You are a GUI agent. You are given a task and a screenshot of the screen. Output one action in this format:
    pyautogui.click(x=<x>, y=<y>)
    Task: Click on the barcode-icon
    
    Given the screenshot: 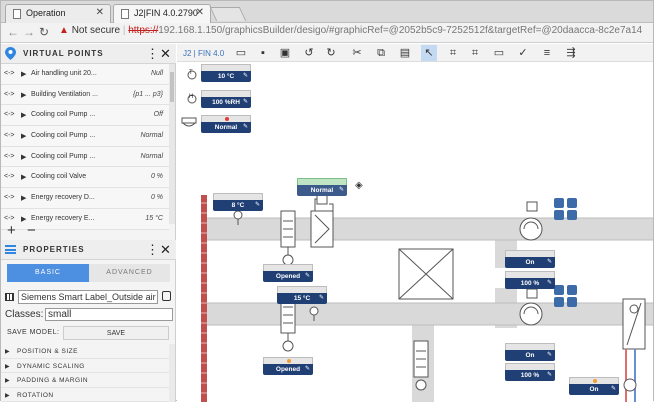 What is the action you would take?
    pyautogui.click(x=9, y=297)
    